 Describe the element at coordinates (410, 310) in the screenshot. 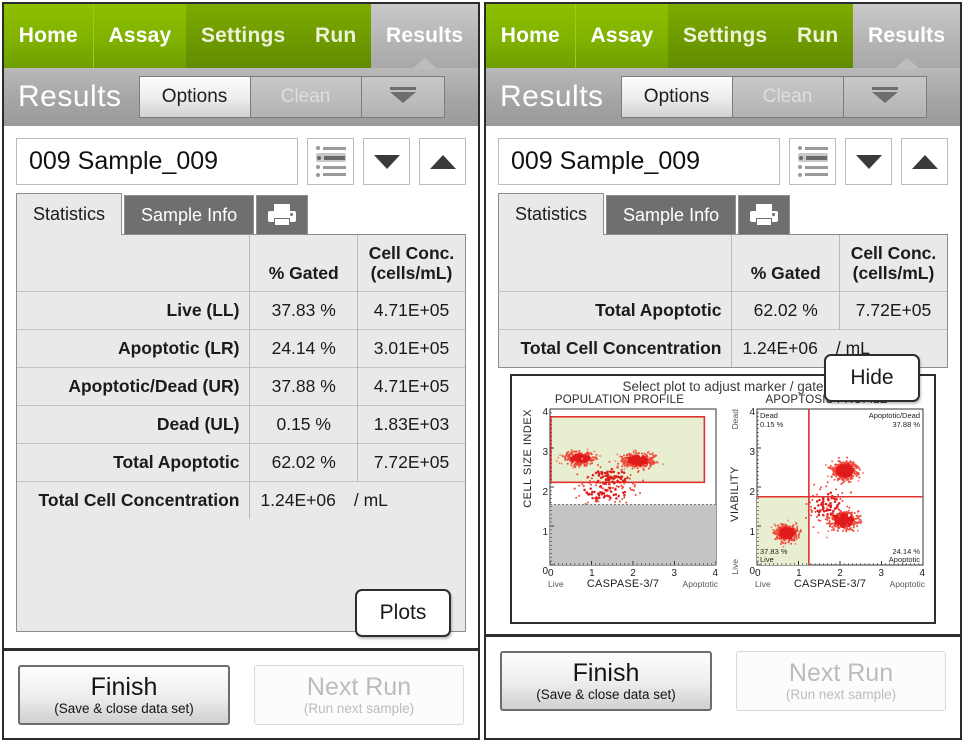

I see `row-conc: 4.71E+05` at that location.